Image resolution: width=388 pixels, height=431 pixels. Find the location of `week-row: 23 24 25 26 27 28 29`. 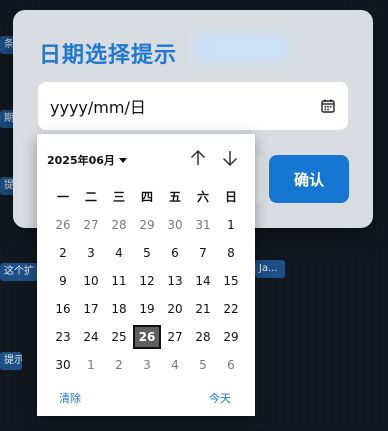

week-row: 23 24 25 26 27 28 29 is located at coordinates (147, 337).